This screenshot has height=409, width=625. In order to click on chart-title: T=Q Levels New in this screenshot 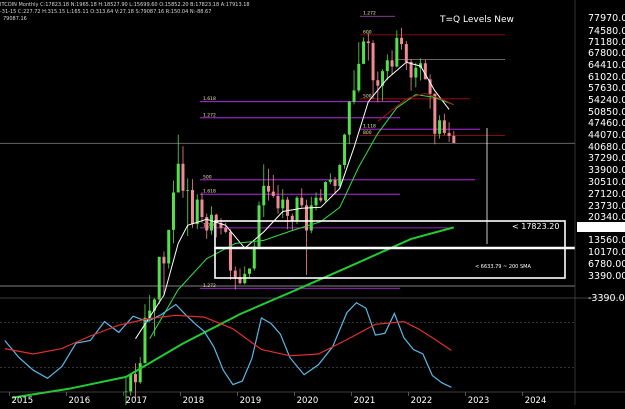, I will do `click(476, 20)`.